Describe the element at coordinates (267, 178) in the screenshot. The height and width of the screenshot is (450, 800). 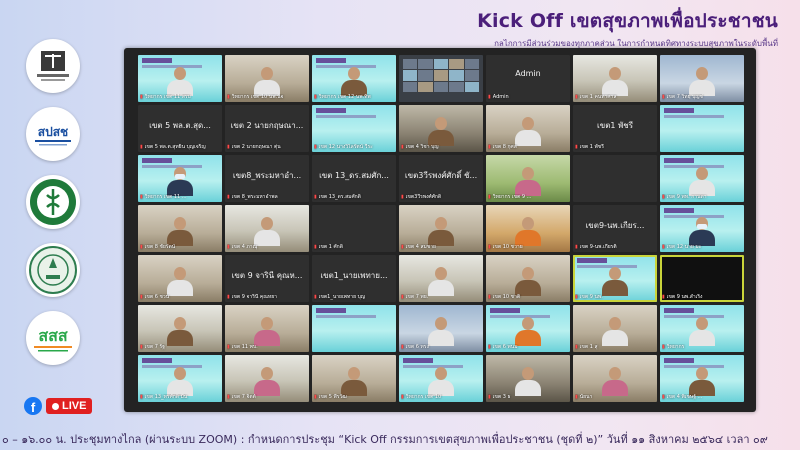
I see `participant-tile: เขต8_พระมหาอำ... ▮ เขต 8_พระมหาอำพล` at that location.